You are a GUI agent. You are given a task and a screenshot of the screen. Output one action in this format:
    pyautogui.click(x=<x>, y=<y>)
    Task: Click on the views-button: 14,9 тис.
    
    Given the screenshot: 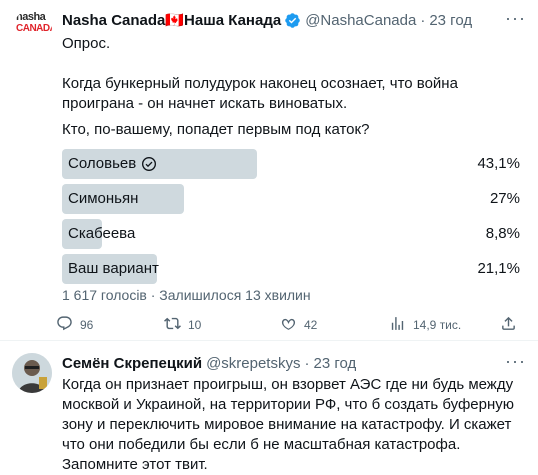 What is the action you would take?
    pyautogui.click(x=425, y=325)
    